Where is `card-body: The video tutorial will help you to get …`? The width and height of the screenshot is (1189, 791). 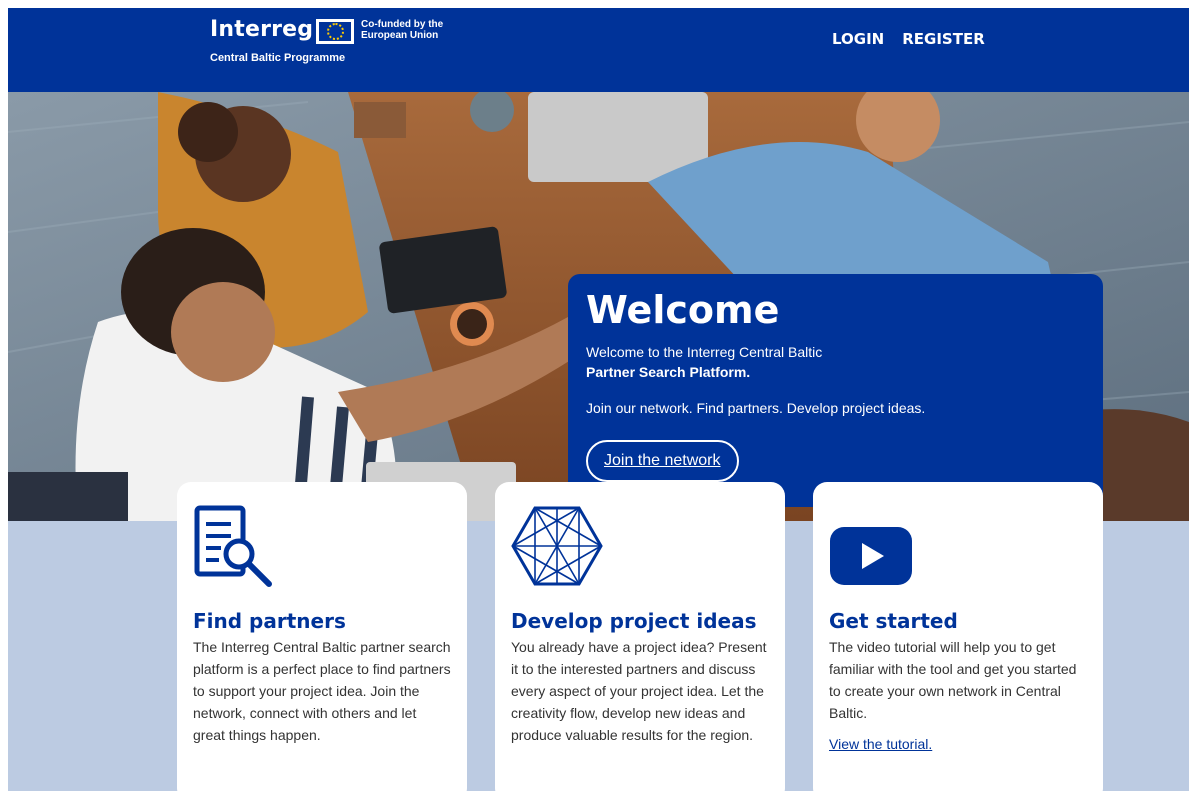
card-body: The video tutorial will help you to get … is located at coordinates (953, 680).